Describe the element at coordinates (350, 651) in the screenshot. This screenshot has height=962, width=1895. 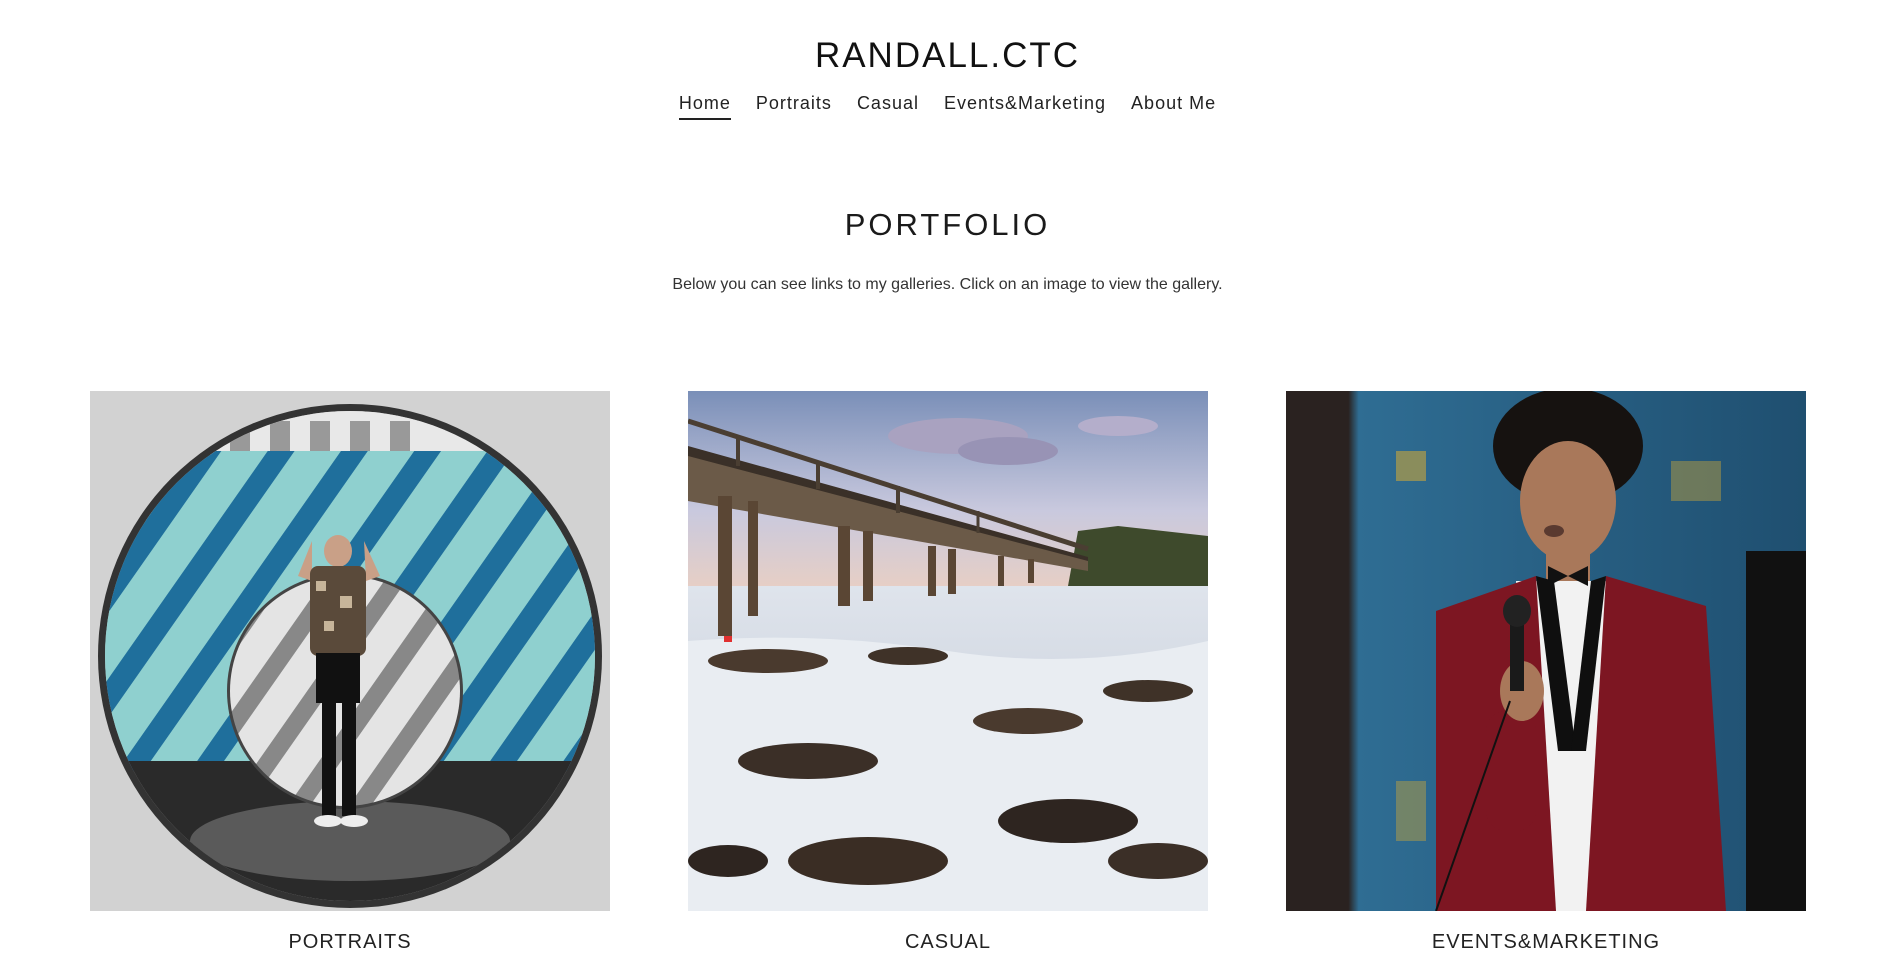
I see `portraits-gallery-image` at that location.